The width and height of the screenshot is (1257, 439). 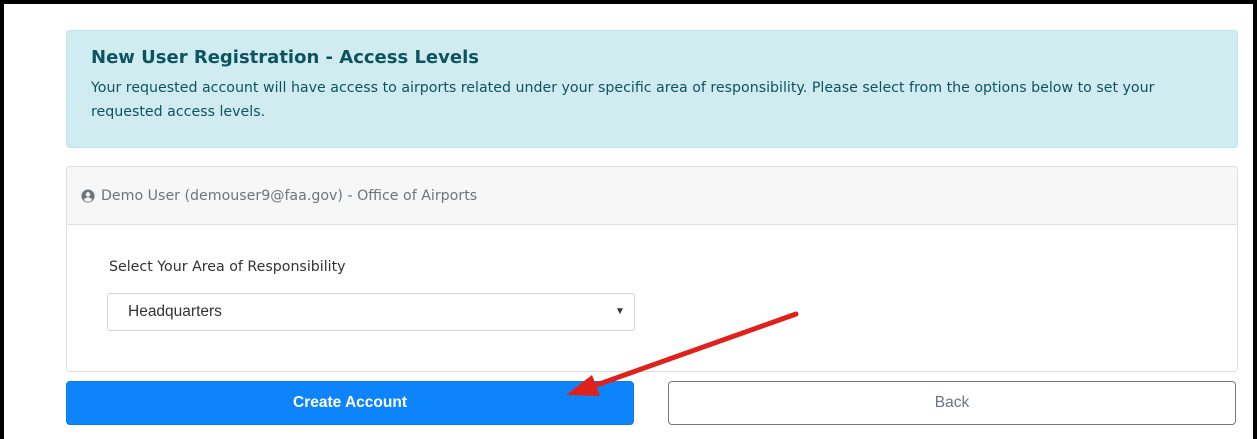 What do you see at coordinates (88, 195) in the screenshot?
I see `user-circle-icon` at bounding box center [88, 195].